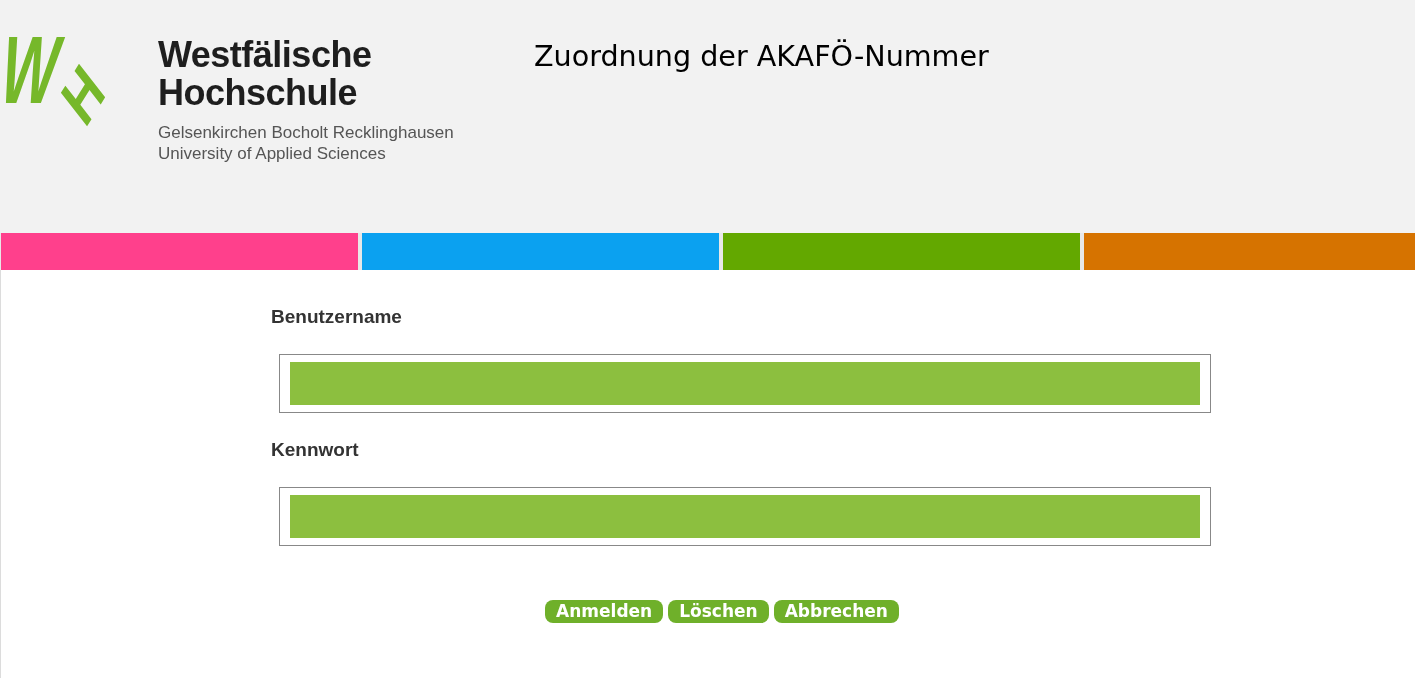 This screenshot has height=678, width=1415. What do you see at coordinates (315, 450) in the screenshot?
I see `field-label: Kennwort` at bounding box center [315, 450].